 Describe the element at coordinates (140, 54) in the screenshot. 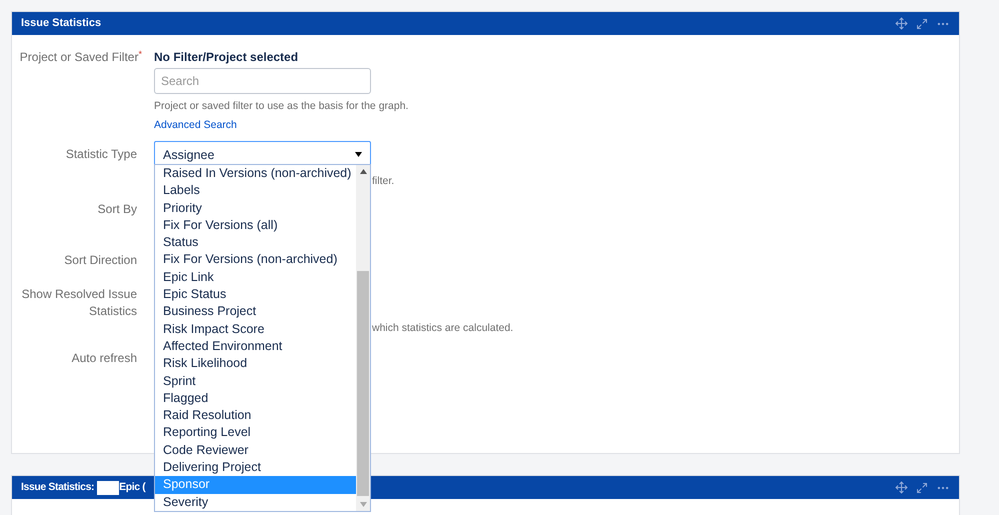

I see `required-mark: *` at that location.